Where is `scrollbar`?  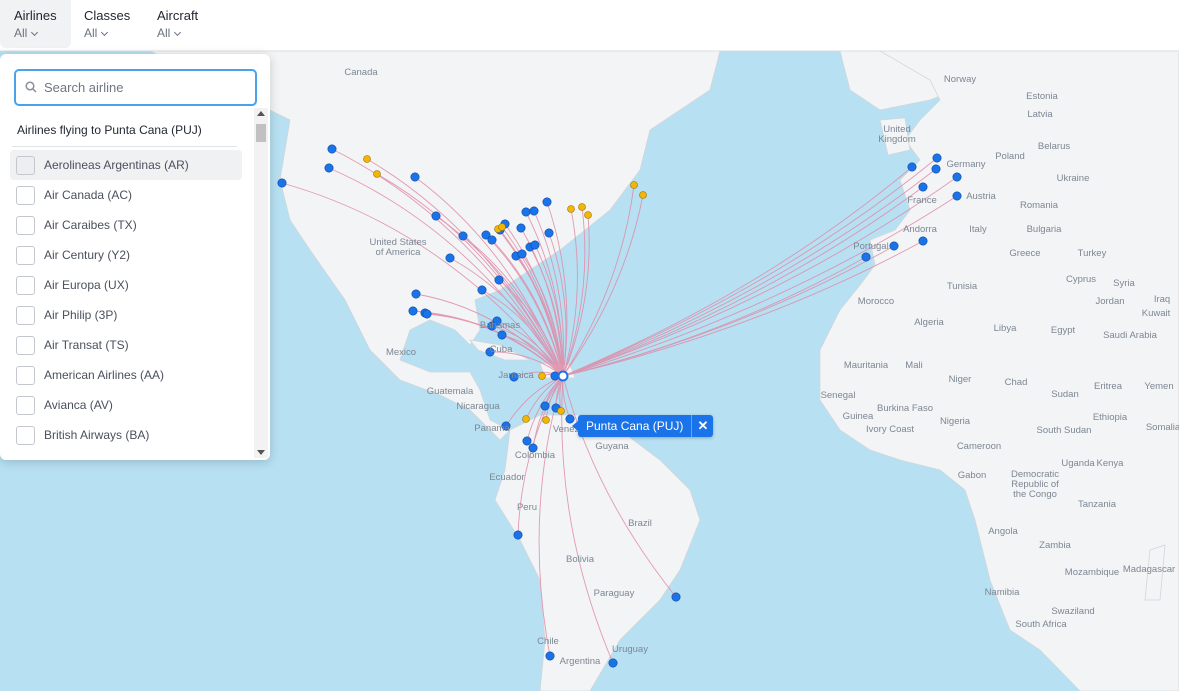
scrollbar is located at coordinates (261, 283).